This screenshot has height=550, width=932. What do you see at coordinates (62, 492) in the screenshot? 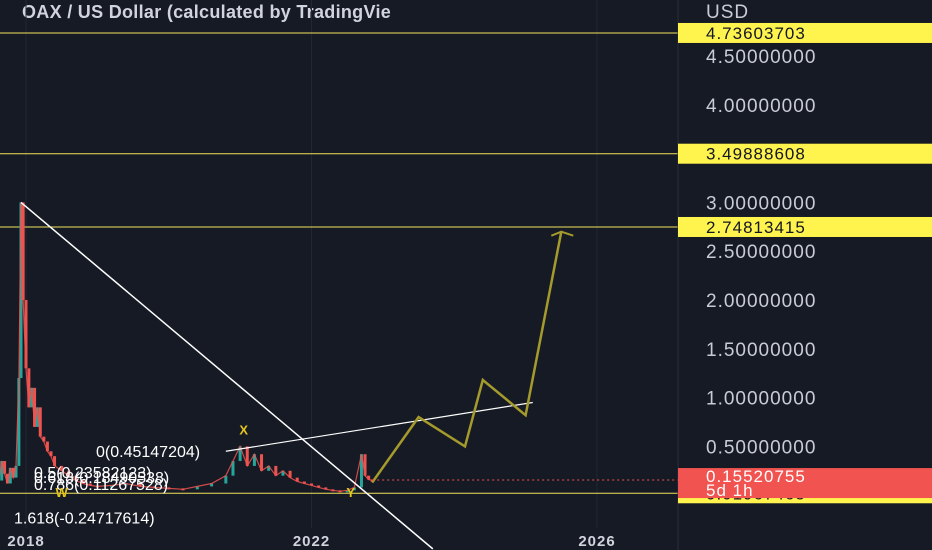
I see `wave-label-W: W` at bounding box center [62, 492].